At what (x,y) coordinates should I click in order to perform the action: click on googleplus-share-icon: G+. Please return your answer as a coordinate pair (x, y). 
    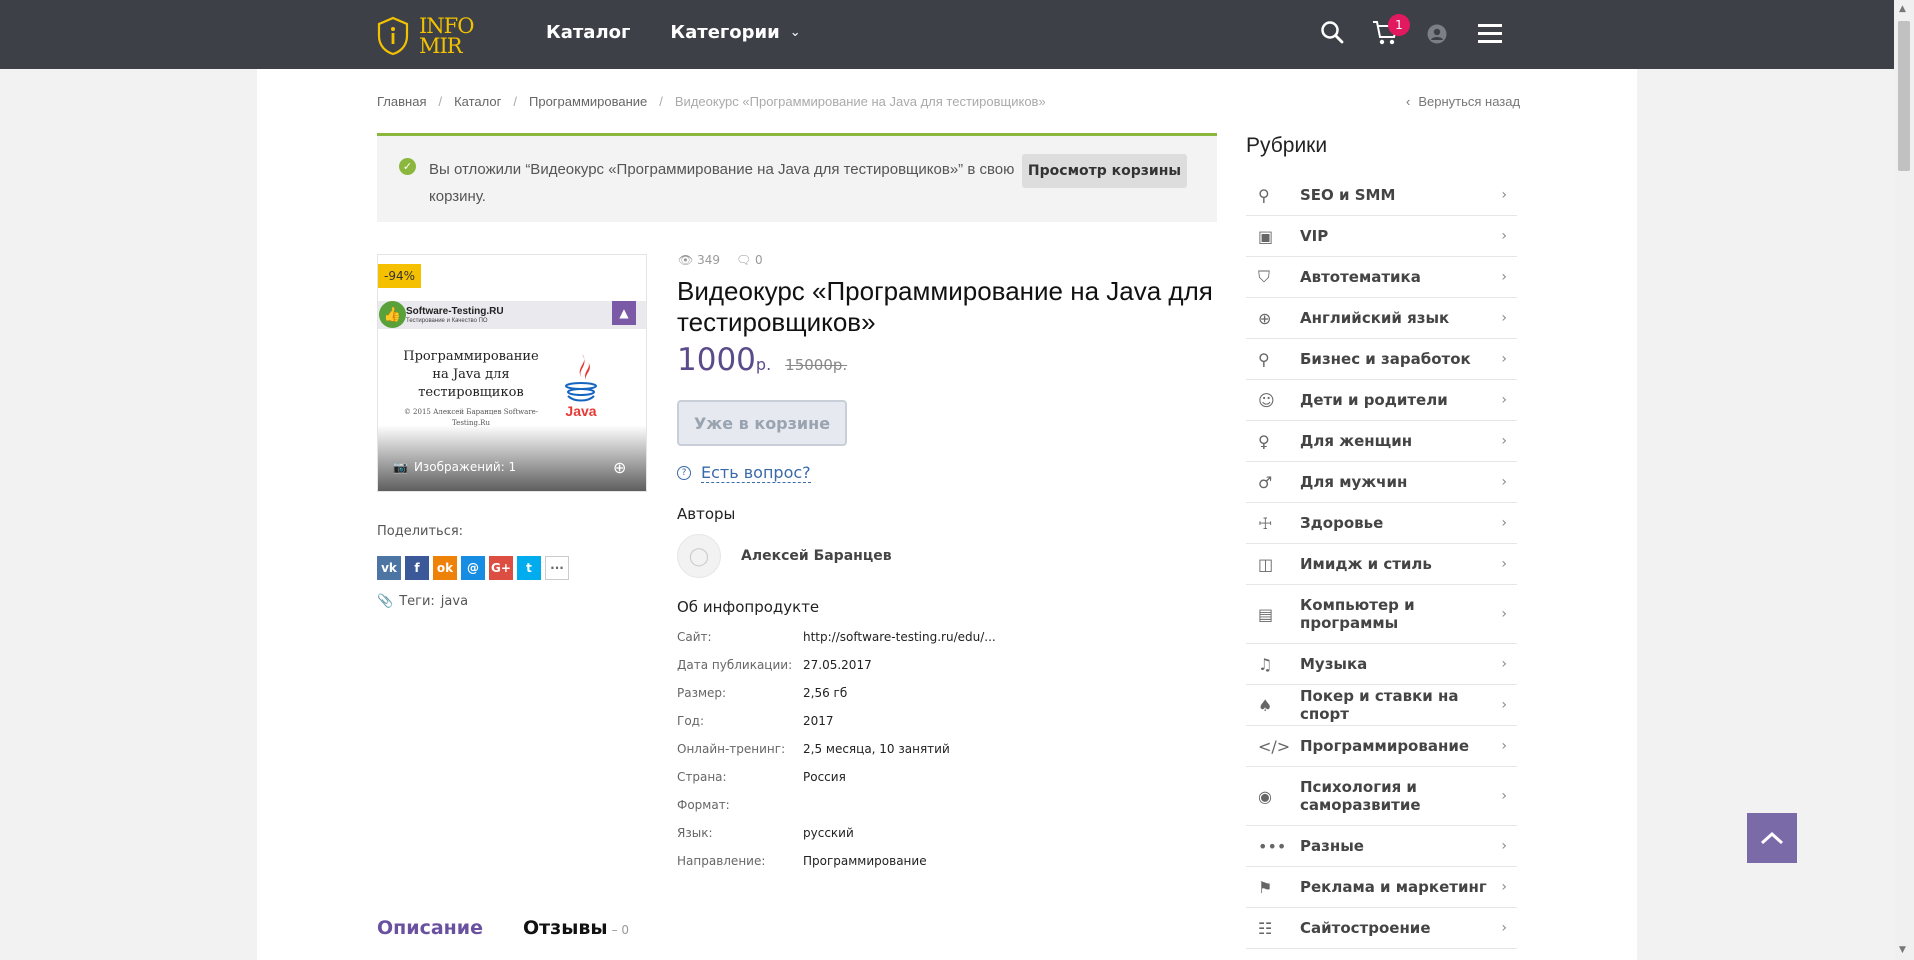
    Looking at the image, I should click on (501, 568).